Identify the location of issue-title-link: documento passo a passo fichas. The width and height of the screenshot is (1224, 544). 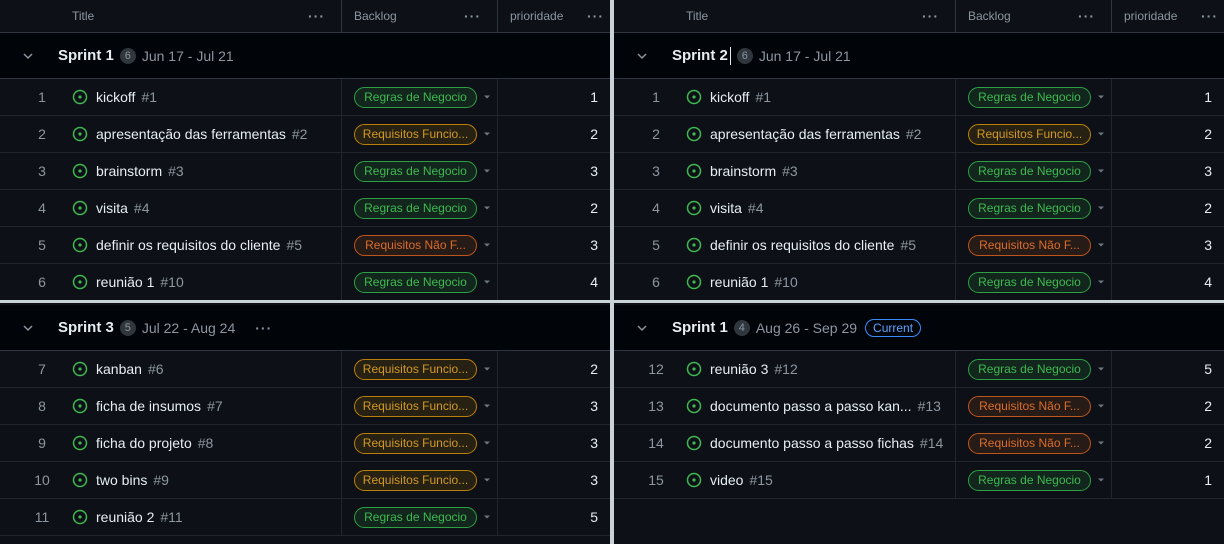
(812, 443).